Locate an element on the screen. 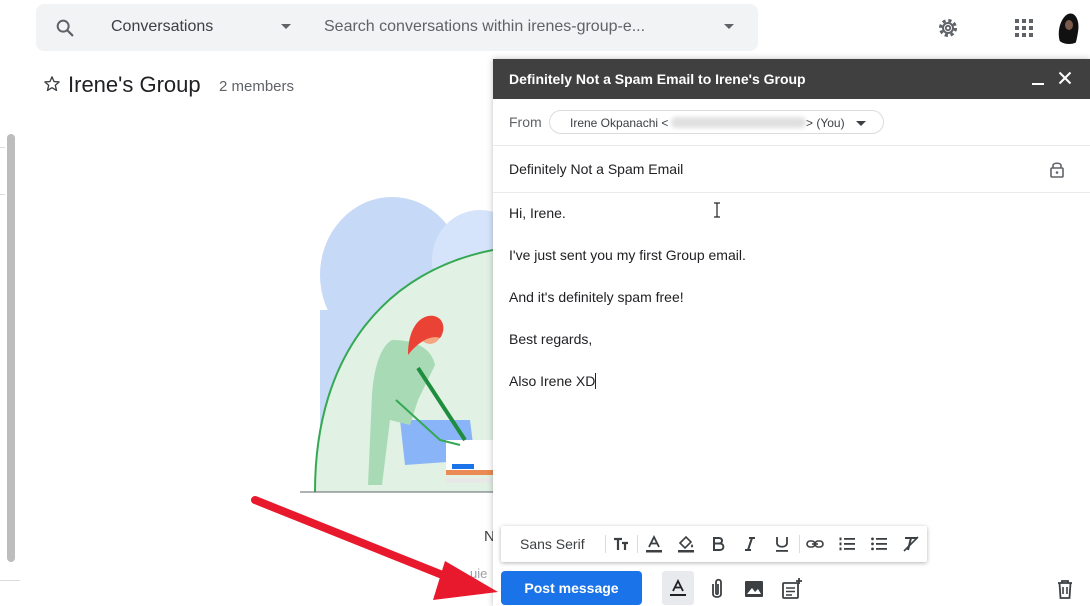  from-row: From Irene Okpanachi < > (You) is located at coordinates (791, 122).